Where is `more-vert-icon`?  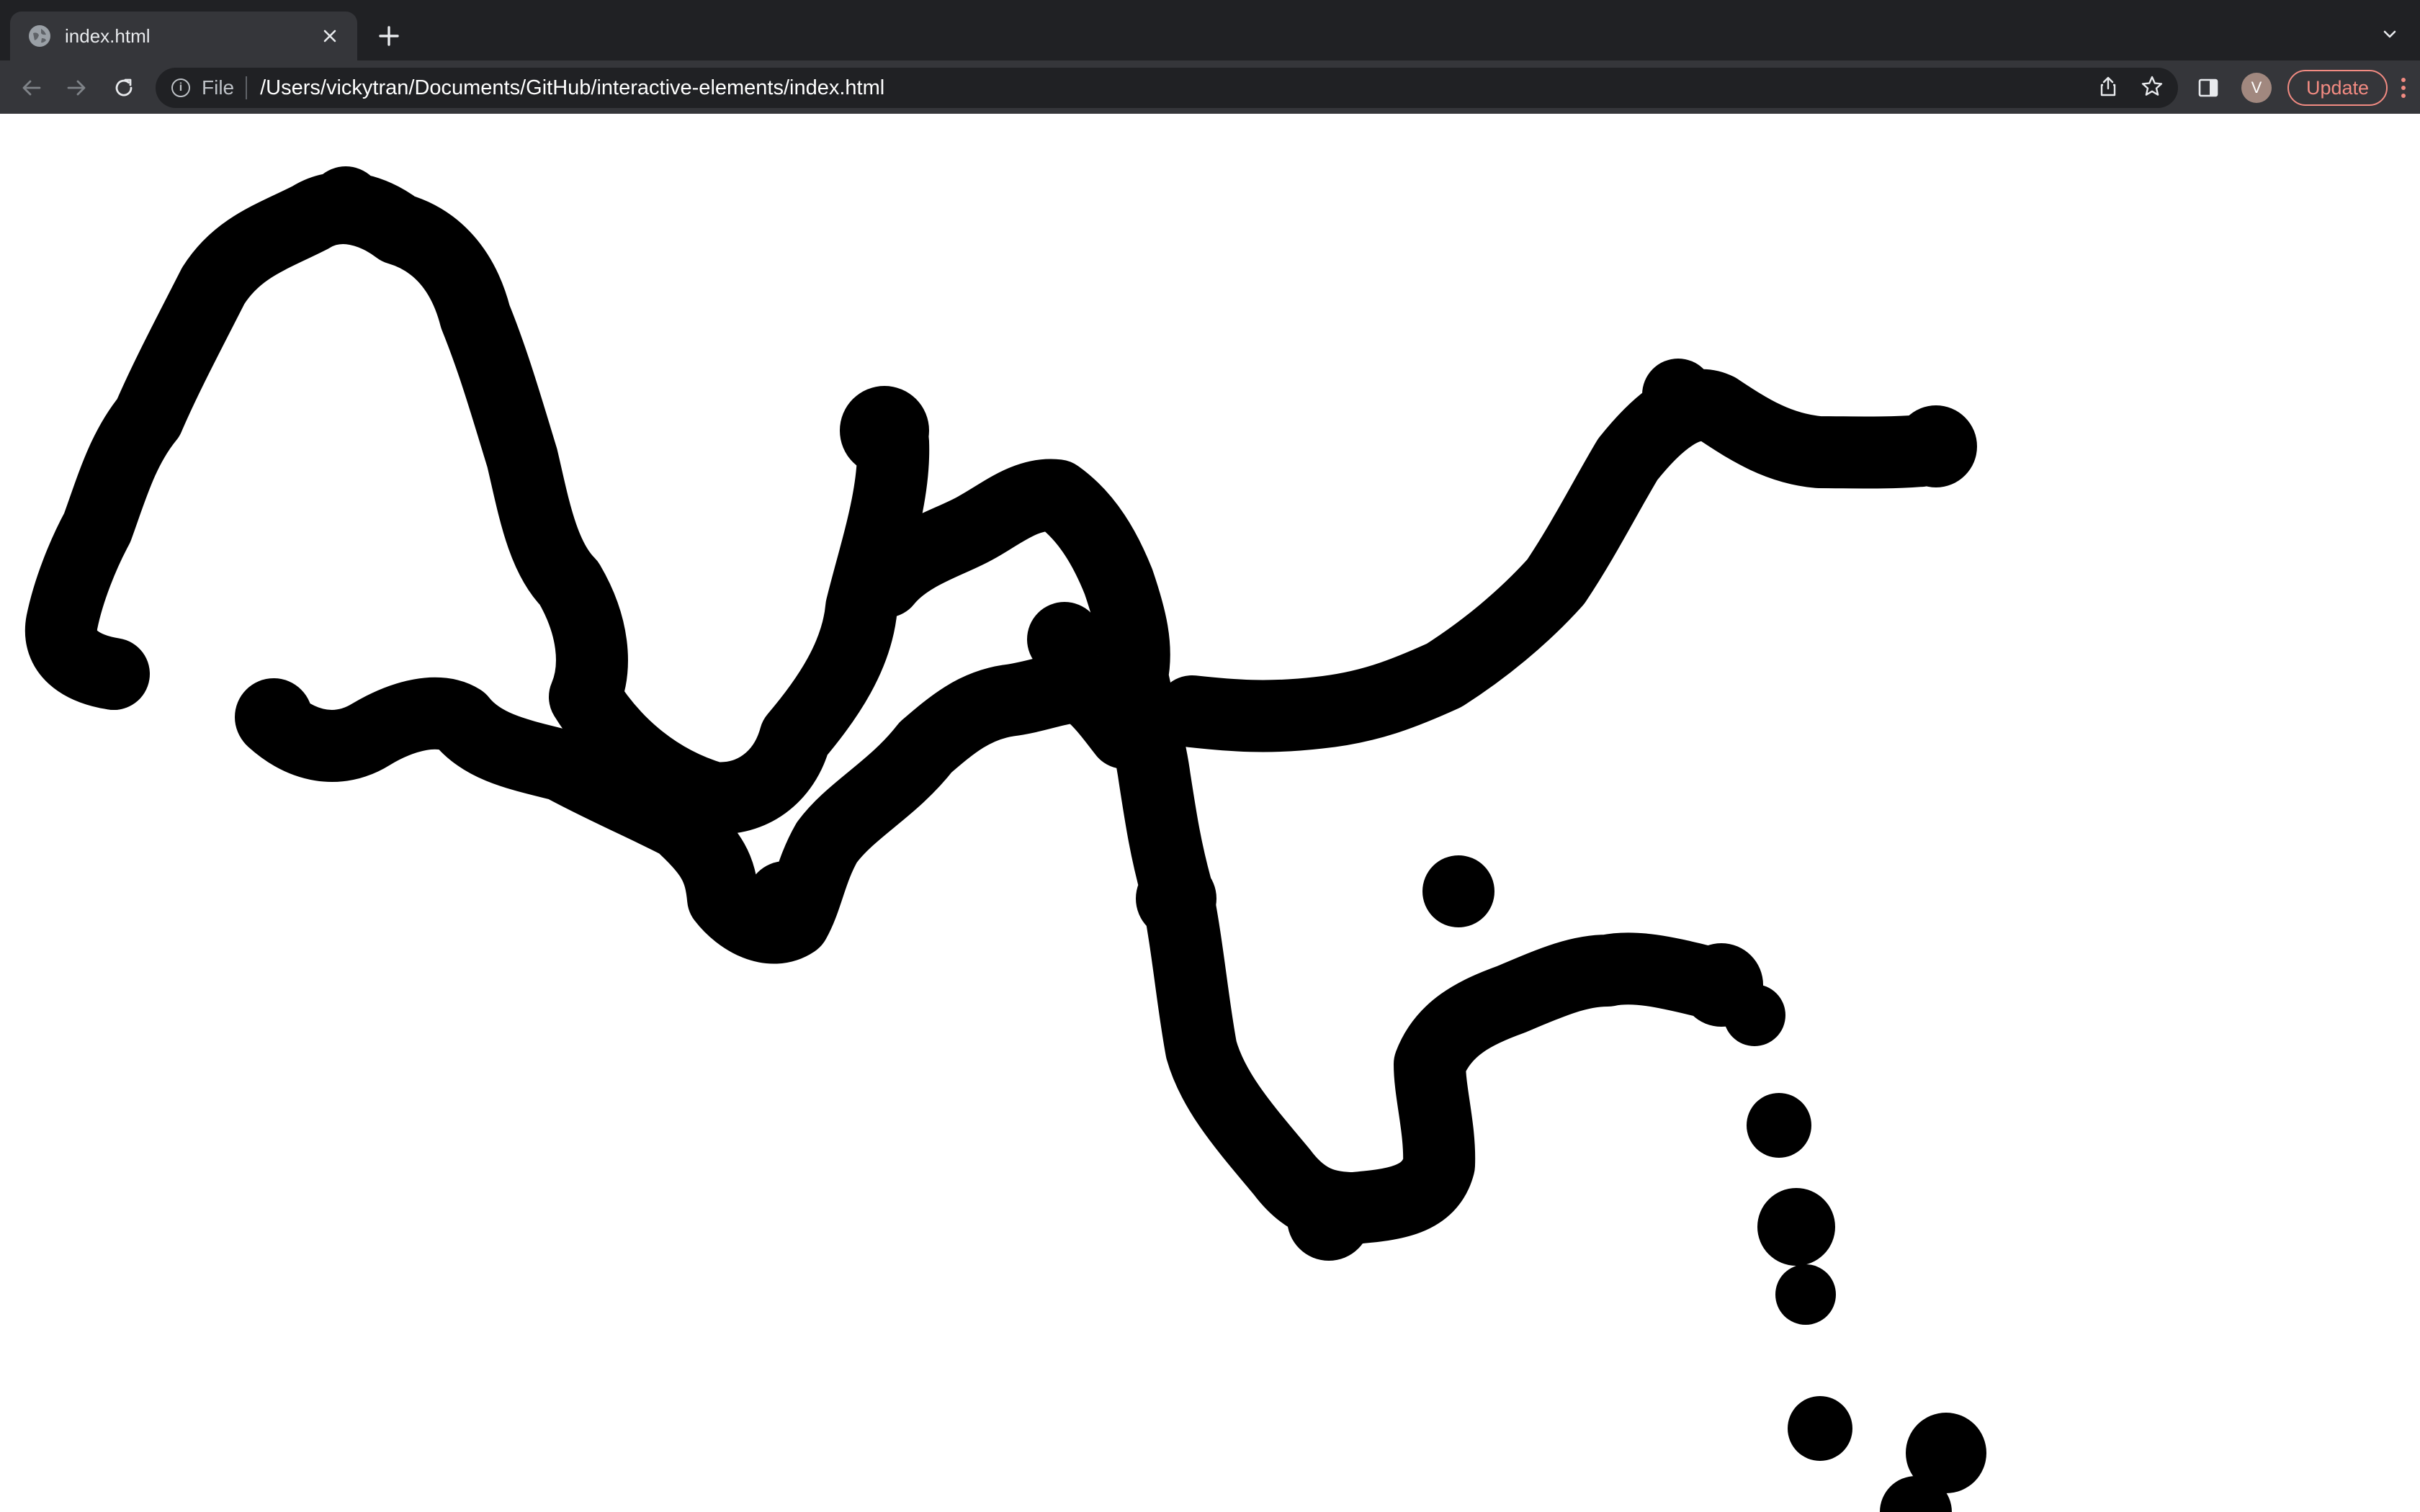
more-vert-icon is located at coordinates (2403, 88).